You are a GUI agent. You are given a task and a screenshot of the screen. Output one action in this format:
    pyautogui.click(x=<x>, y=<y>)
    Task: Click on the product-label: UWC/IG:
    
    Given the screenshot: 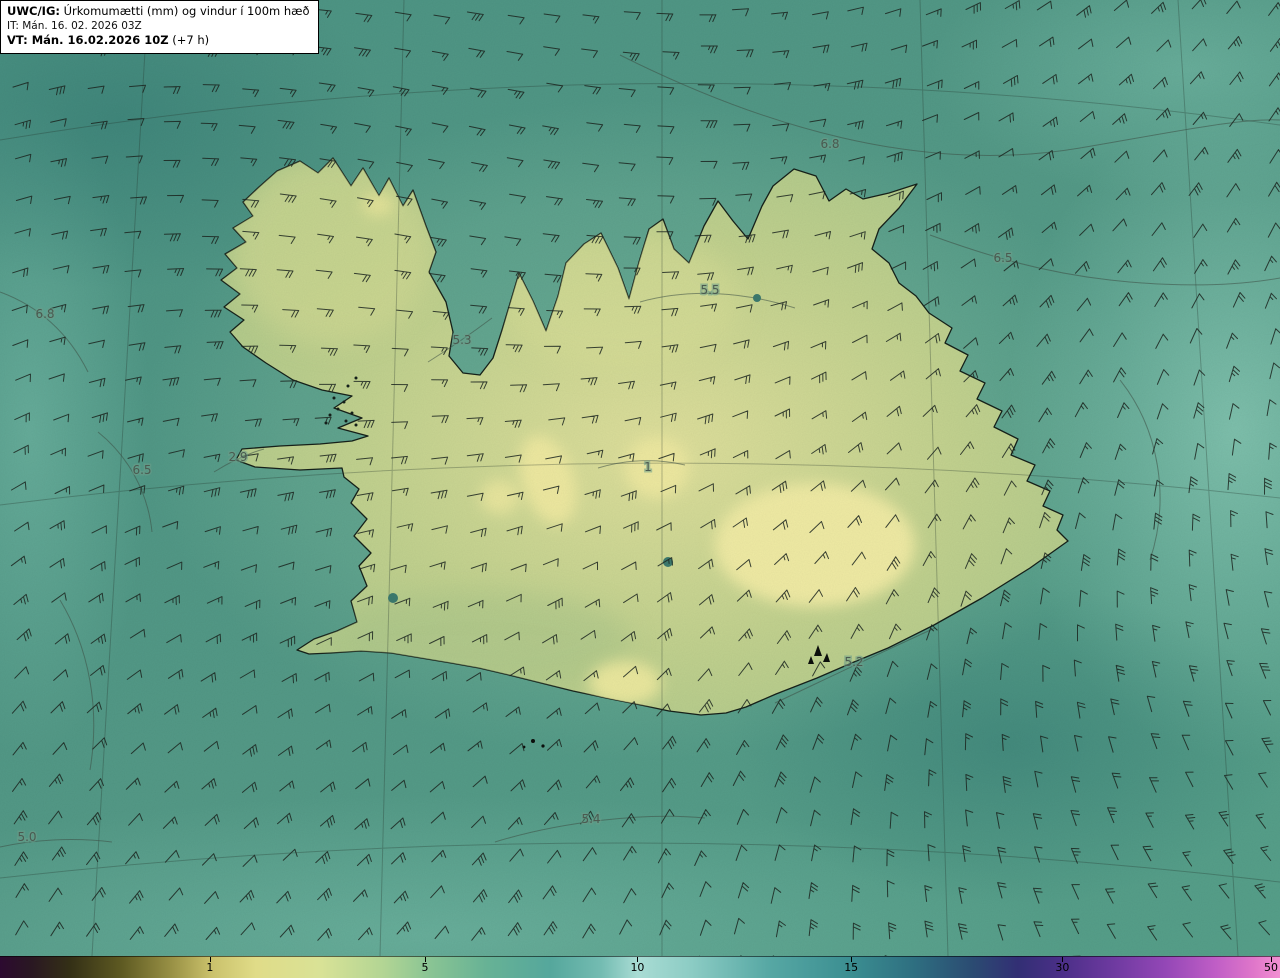 What is the action you would take?
    pyautogui.click(x=33, y=11)
    